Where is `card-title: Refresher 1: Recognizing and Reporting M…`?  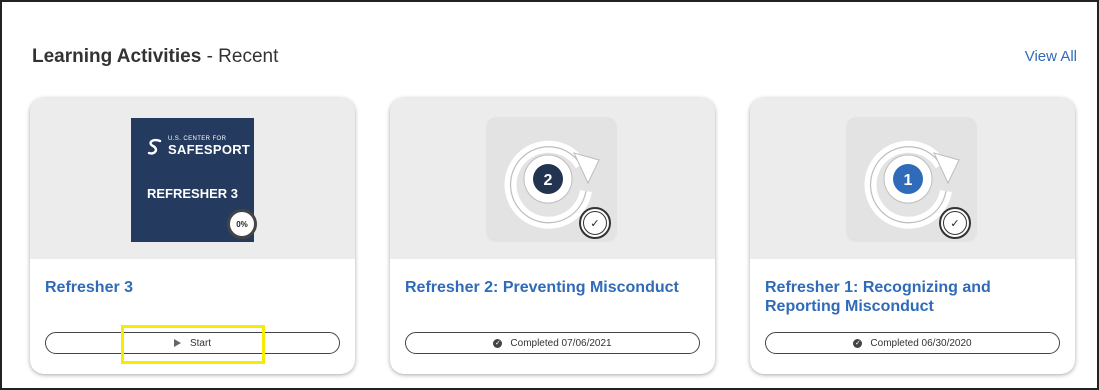 card-title: Refresher 1: Recognizing and Reporting M… is located at coordinates (910, 297).